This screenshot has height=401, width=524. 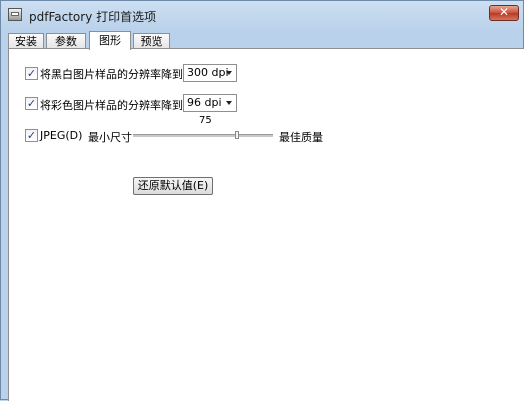 What do you see at coordinates (237, 135) in the screenshot?
I see `slider-thumb` at bounding box center [237, 135].